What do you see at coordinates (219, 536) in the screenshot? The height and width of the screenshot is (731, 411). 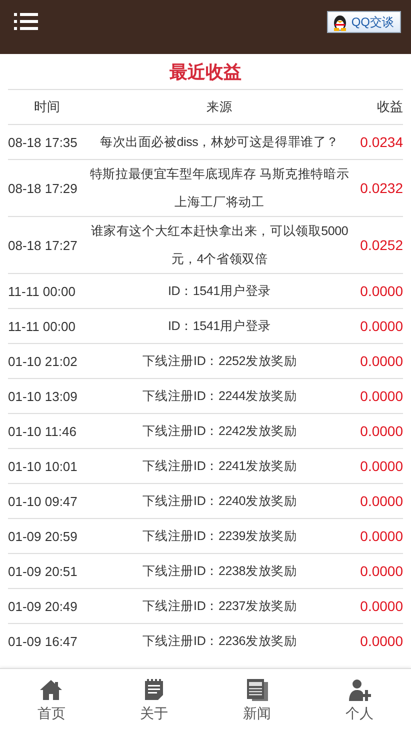 I see `table-cell-text: 下线注册ID：2239发放奖励` at bounding box center [219, 536].